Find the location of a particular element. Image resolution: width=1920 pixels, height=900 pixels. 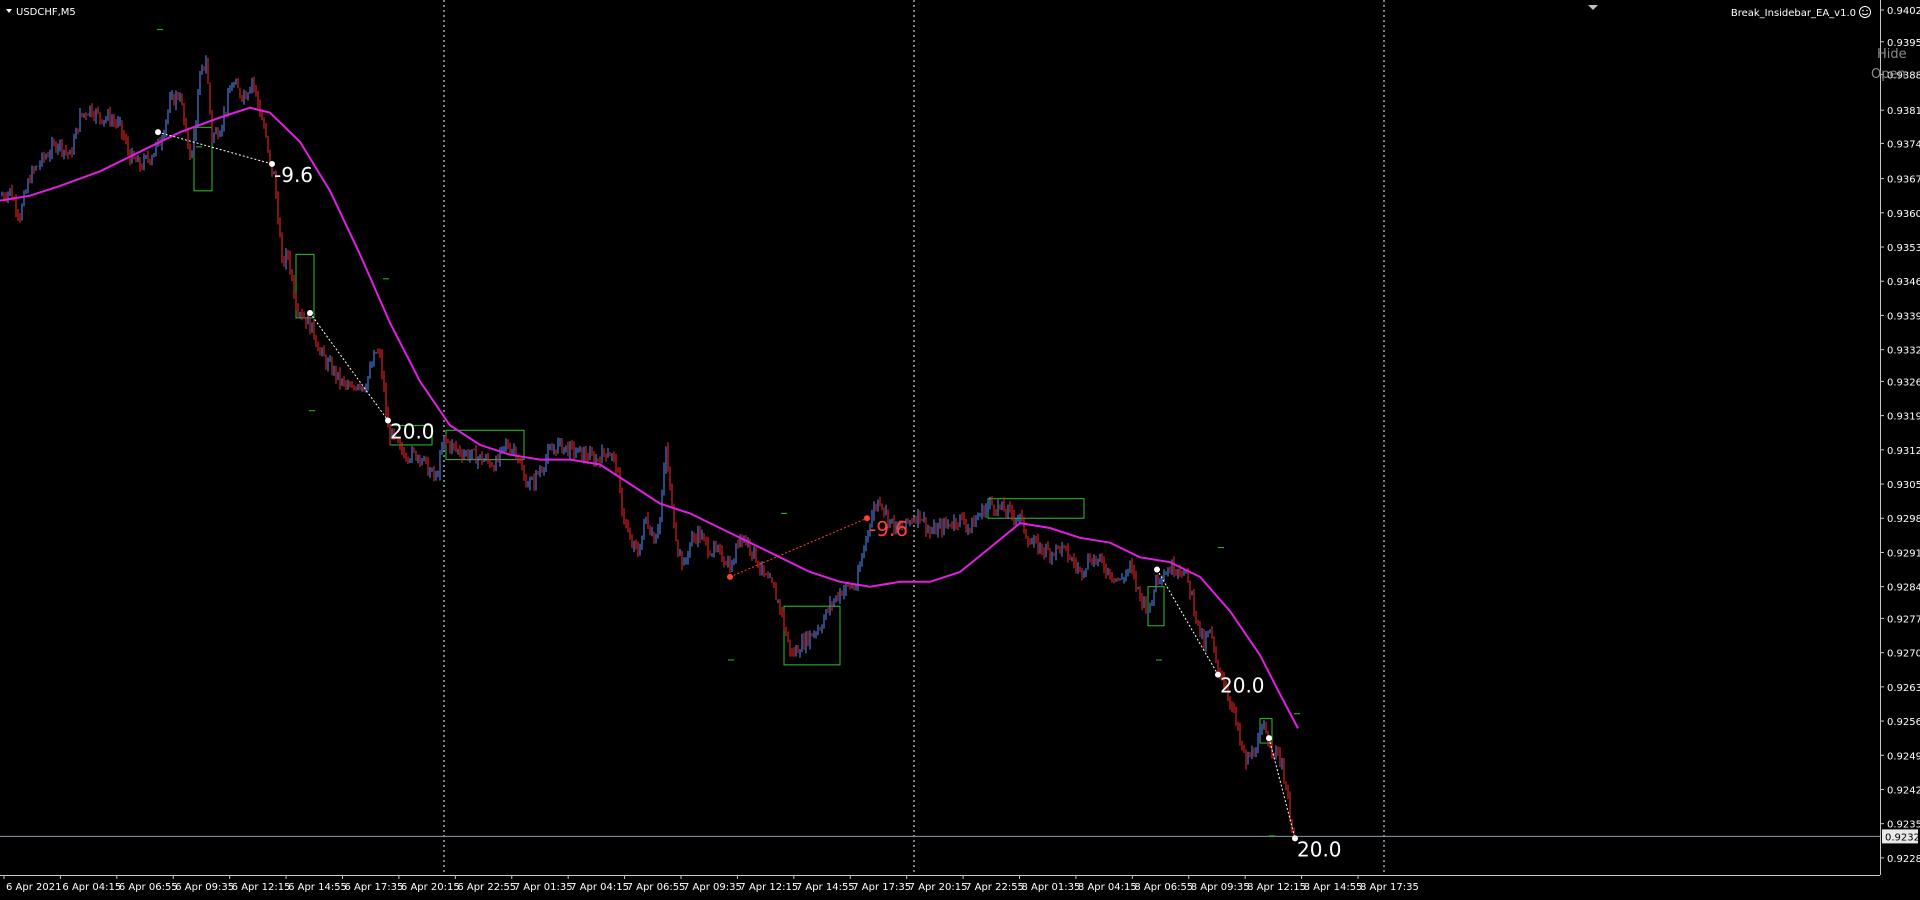

y-tick-label: 0.94020 is located at coordinates (1903, 11).